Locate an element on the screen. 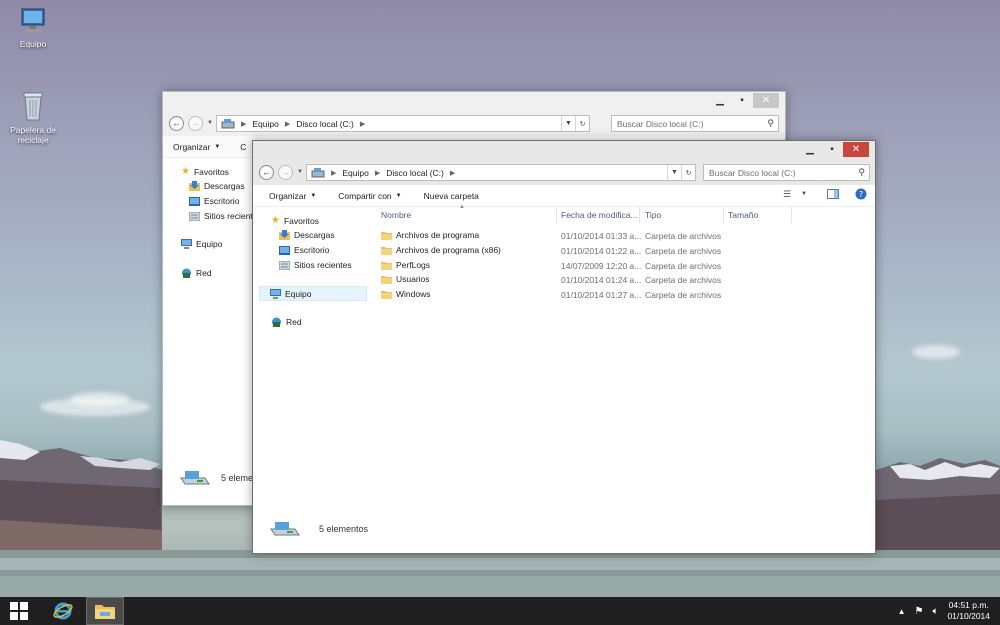 This screenshot has width=1000, height=625. start-button is located at coordinates (19, 611).